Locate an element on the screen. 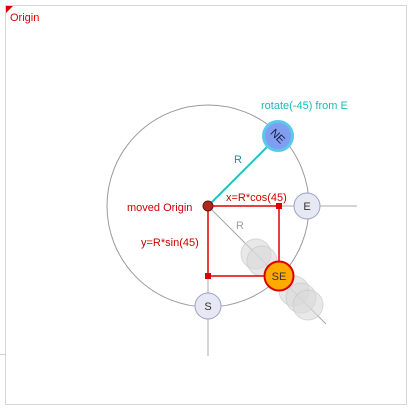 This screenshot has width=414, height=411. node-se-label: SE is located at coordinates (279, 277).